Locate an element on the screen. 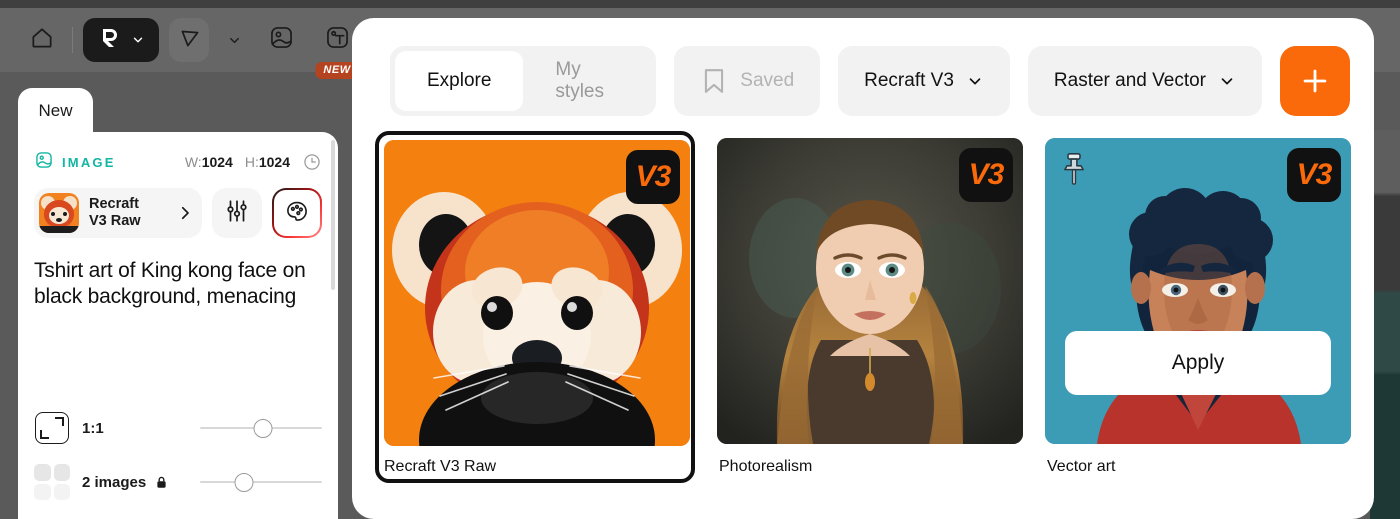  panel-header-row: IMAGE W:1024 H:1024 is located at coordinates (178, 162).